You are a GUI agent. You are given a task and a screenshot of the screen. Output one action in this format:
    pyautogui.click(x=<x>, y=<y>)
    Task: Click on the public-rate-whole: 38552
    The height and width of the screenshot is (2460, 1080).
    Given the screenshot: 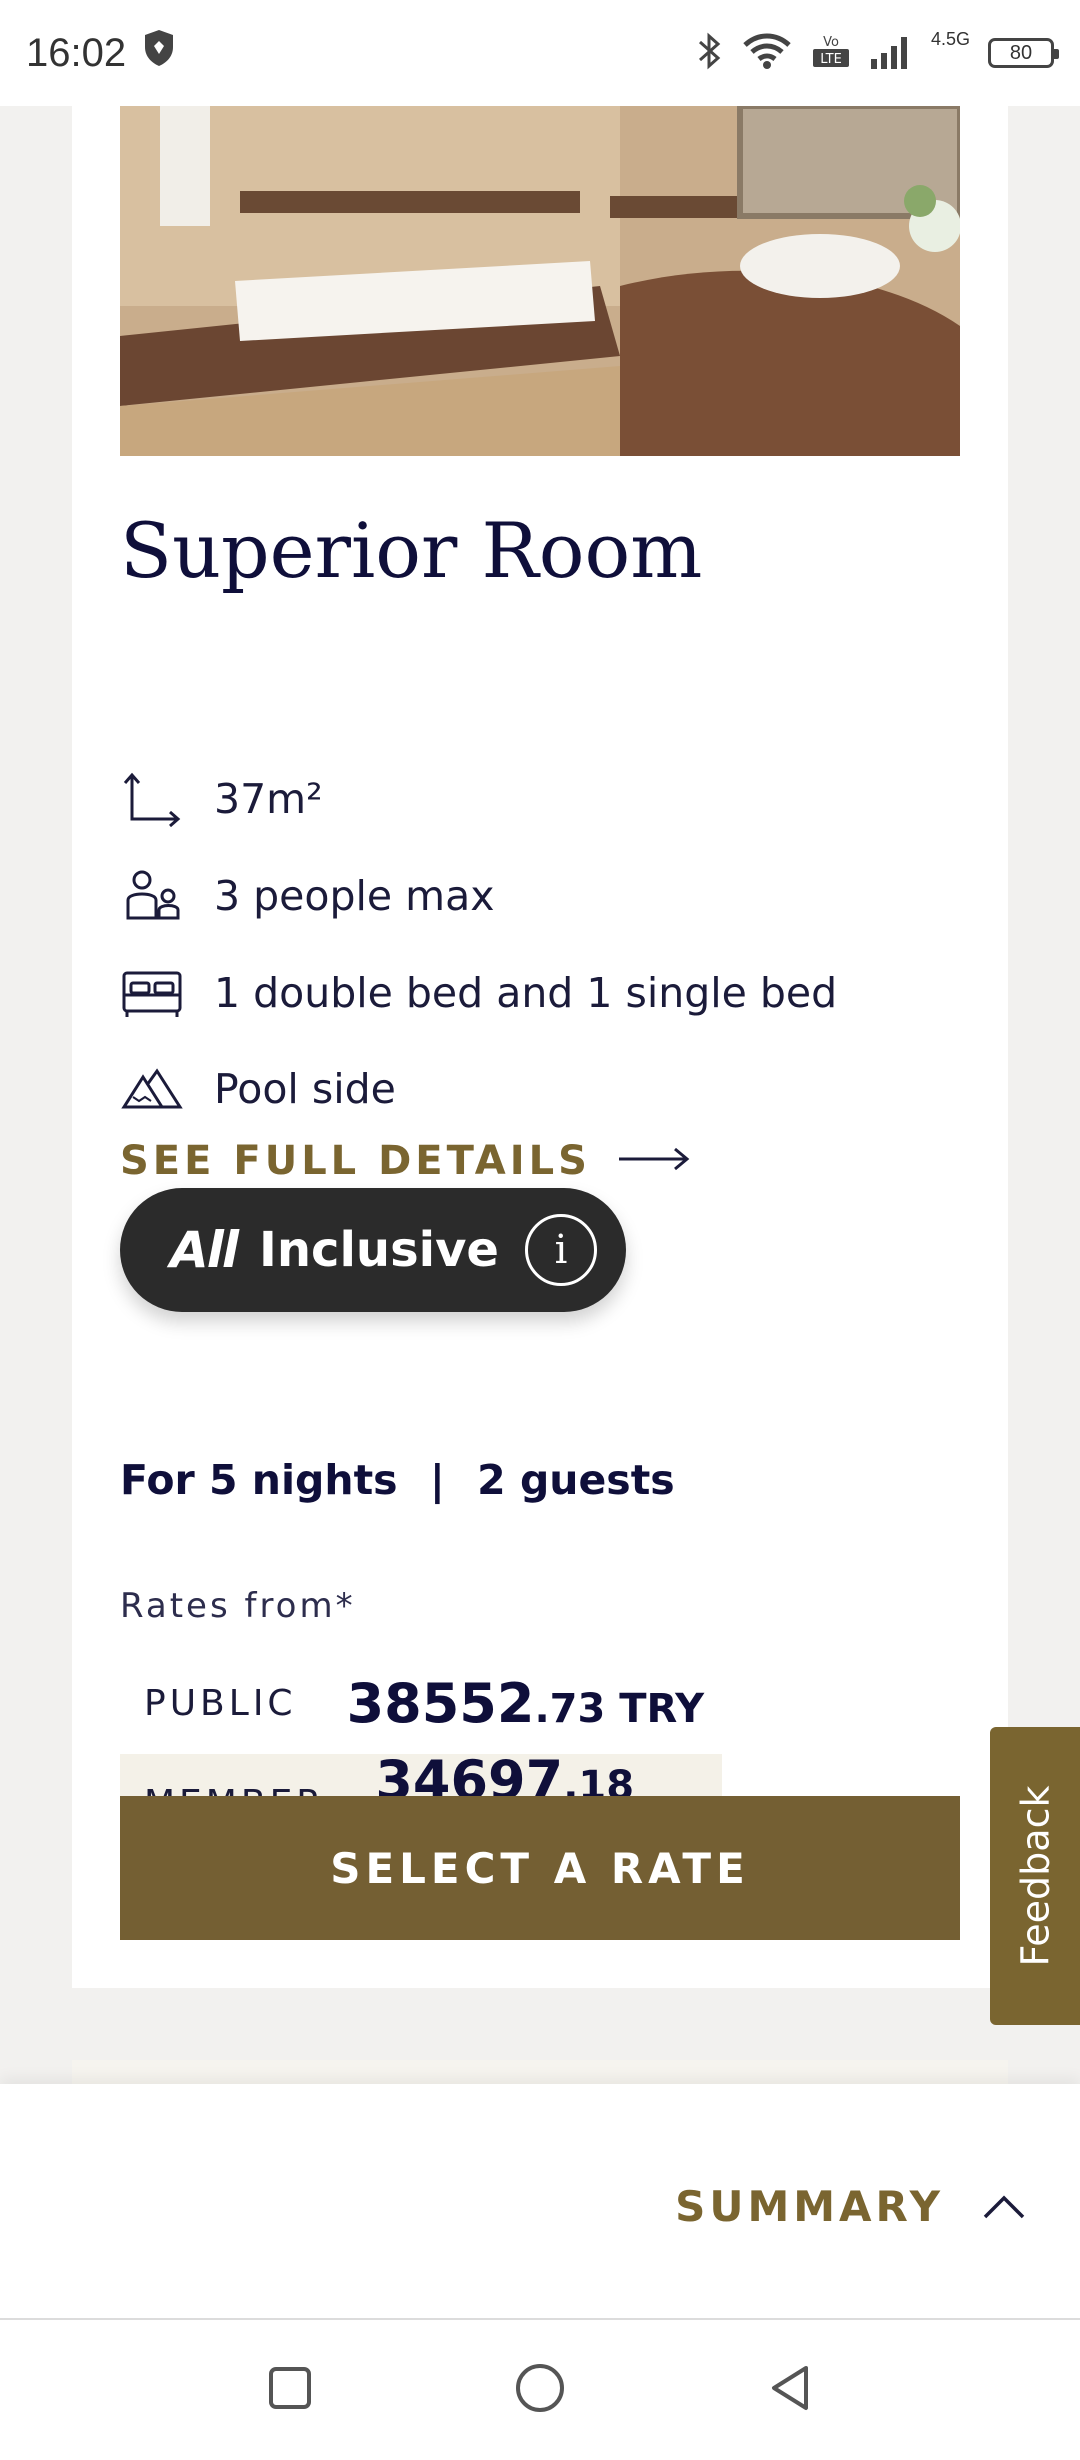 What is the action you would take?
    pyautogui.click(x=440, y=1703)
    